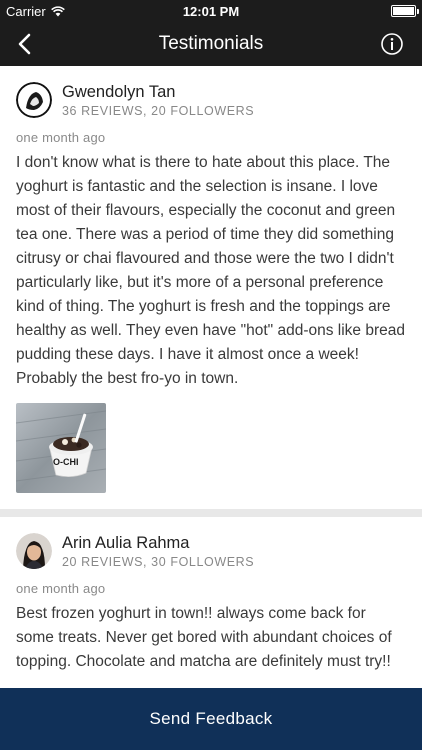 The height and width of the screenshot is (750, 422). I want to click on reviewer-name: Arin Aulia Rahma, so click(158, 543).